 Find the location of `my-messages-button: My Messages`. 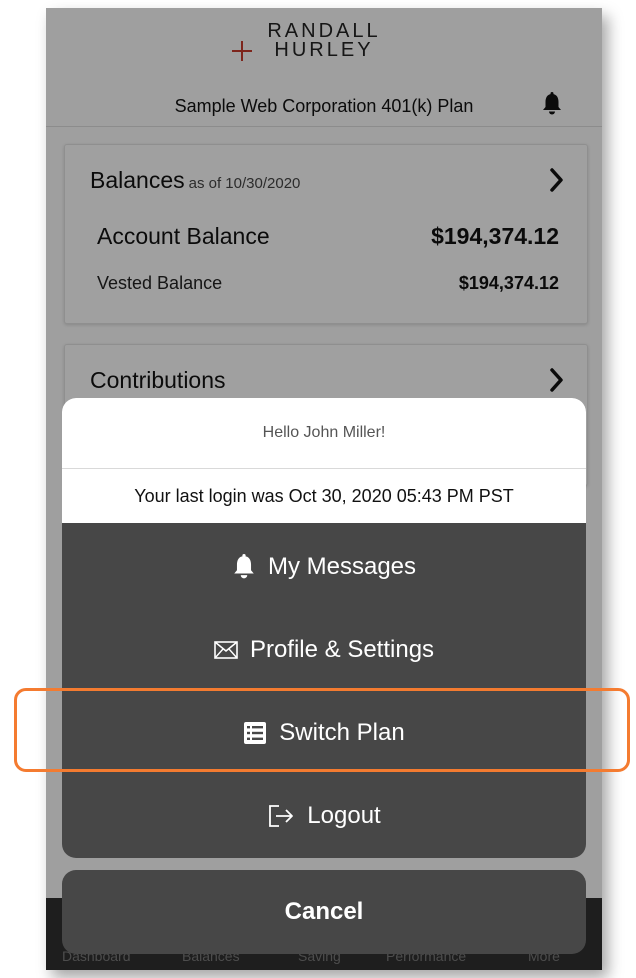

my-messages-button: My Messages is located at coordinates (324, 567).